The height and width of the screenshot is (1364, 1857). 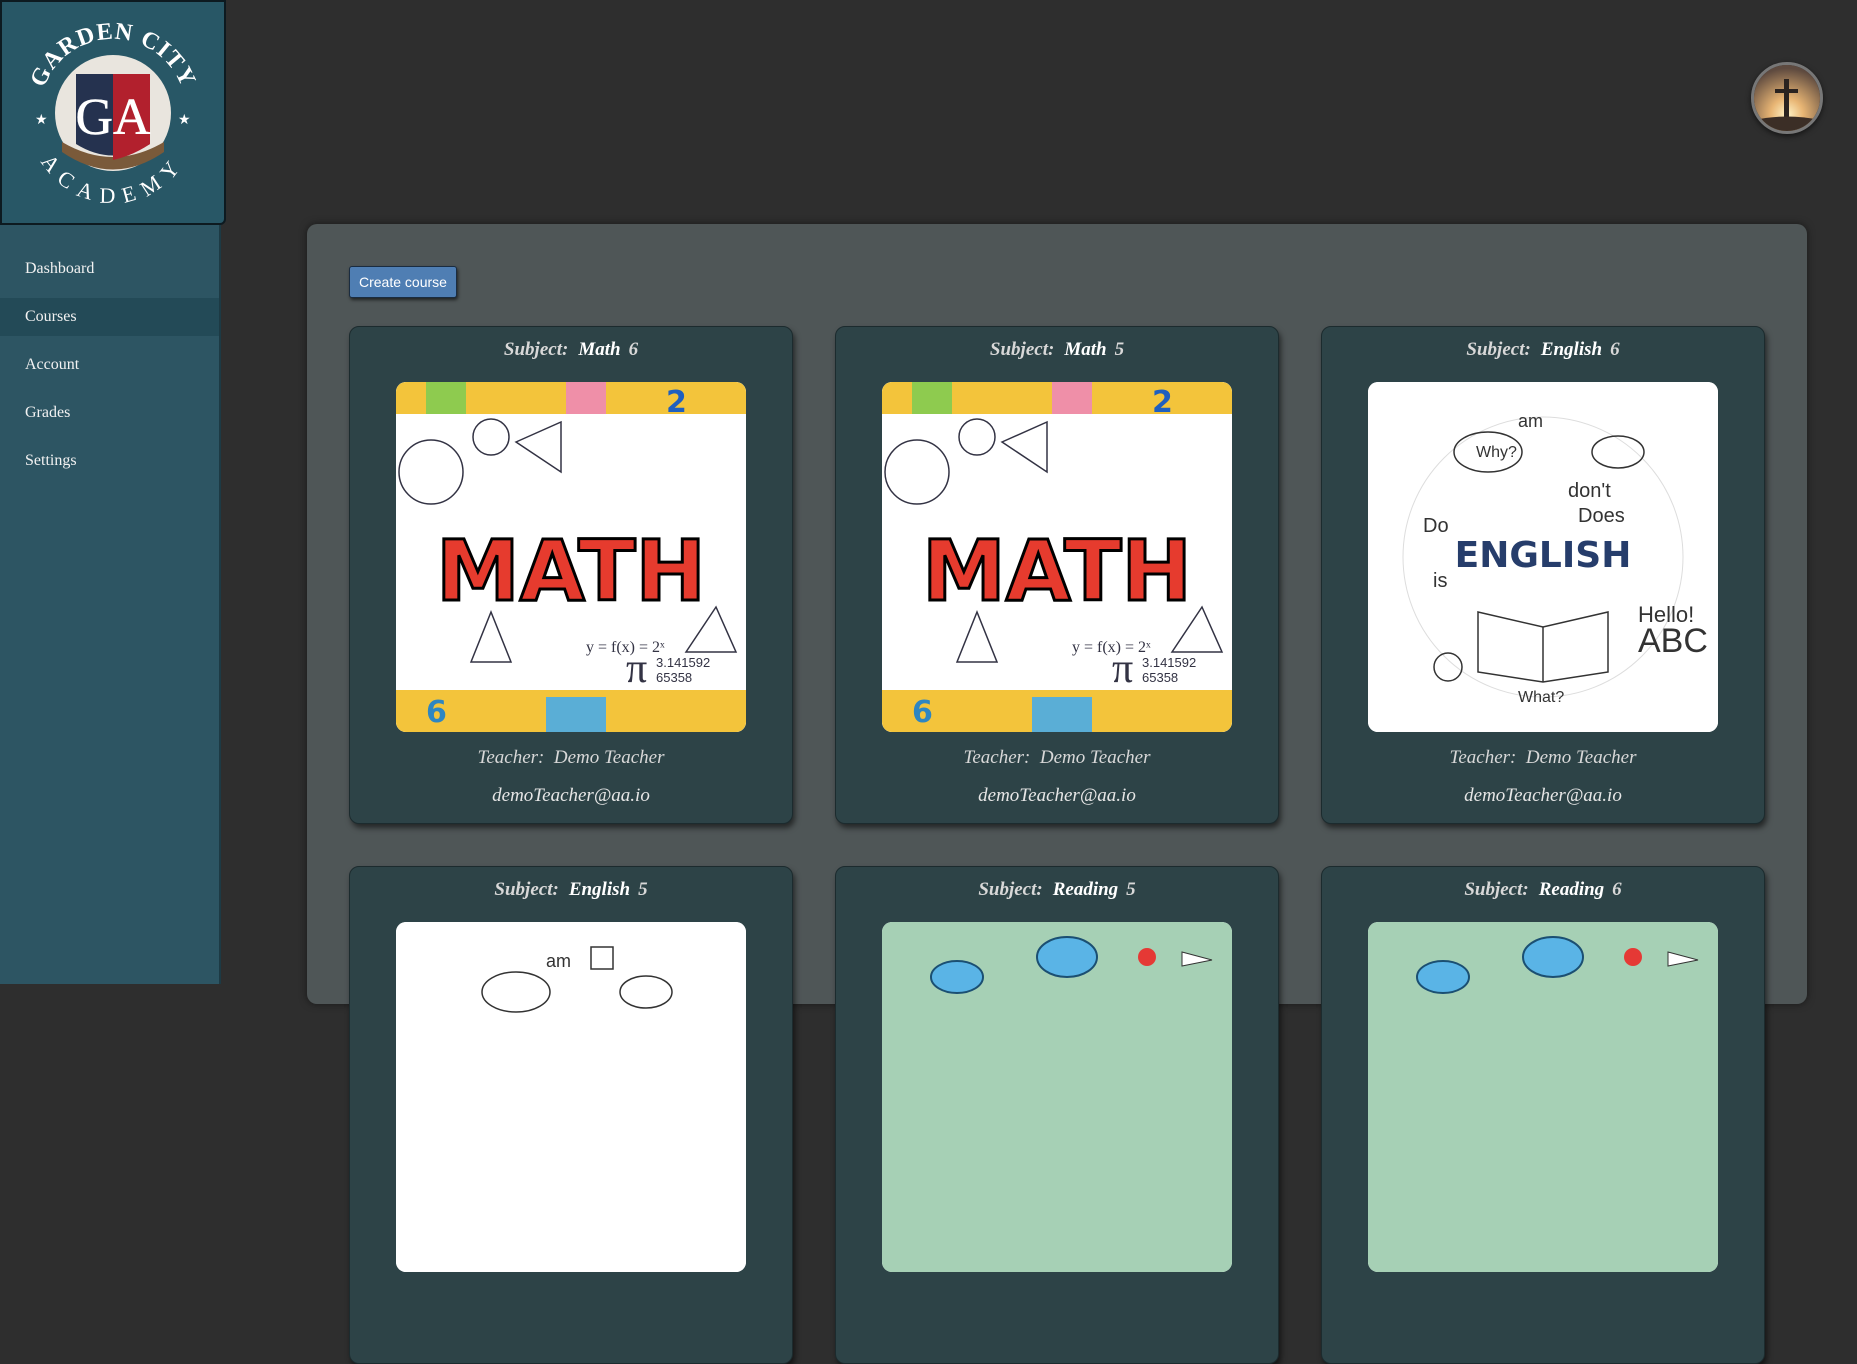 I want to click on sidebar-item-courses: Courses, so click(x=109, y=317).